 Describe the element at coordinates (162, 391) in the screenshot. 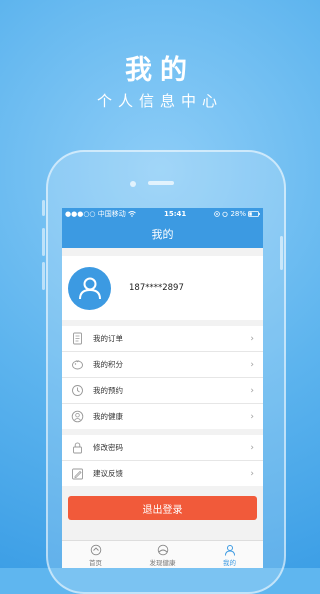

I see `menu-item-appointment: 我的预约 ›` at that location.